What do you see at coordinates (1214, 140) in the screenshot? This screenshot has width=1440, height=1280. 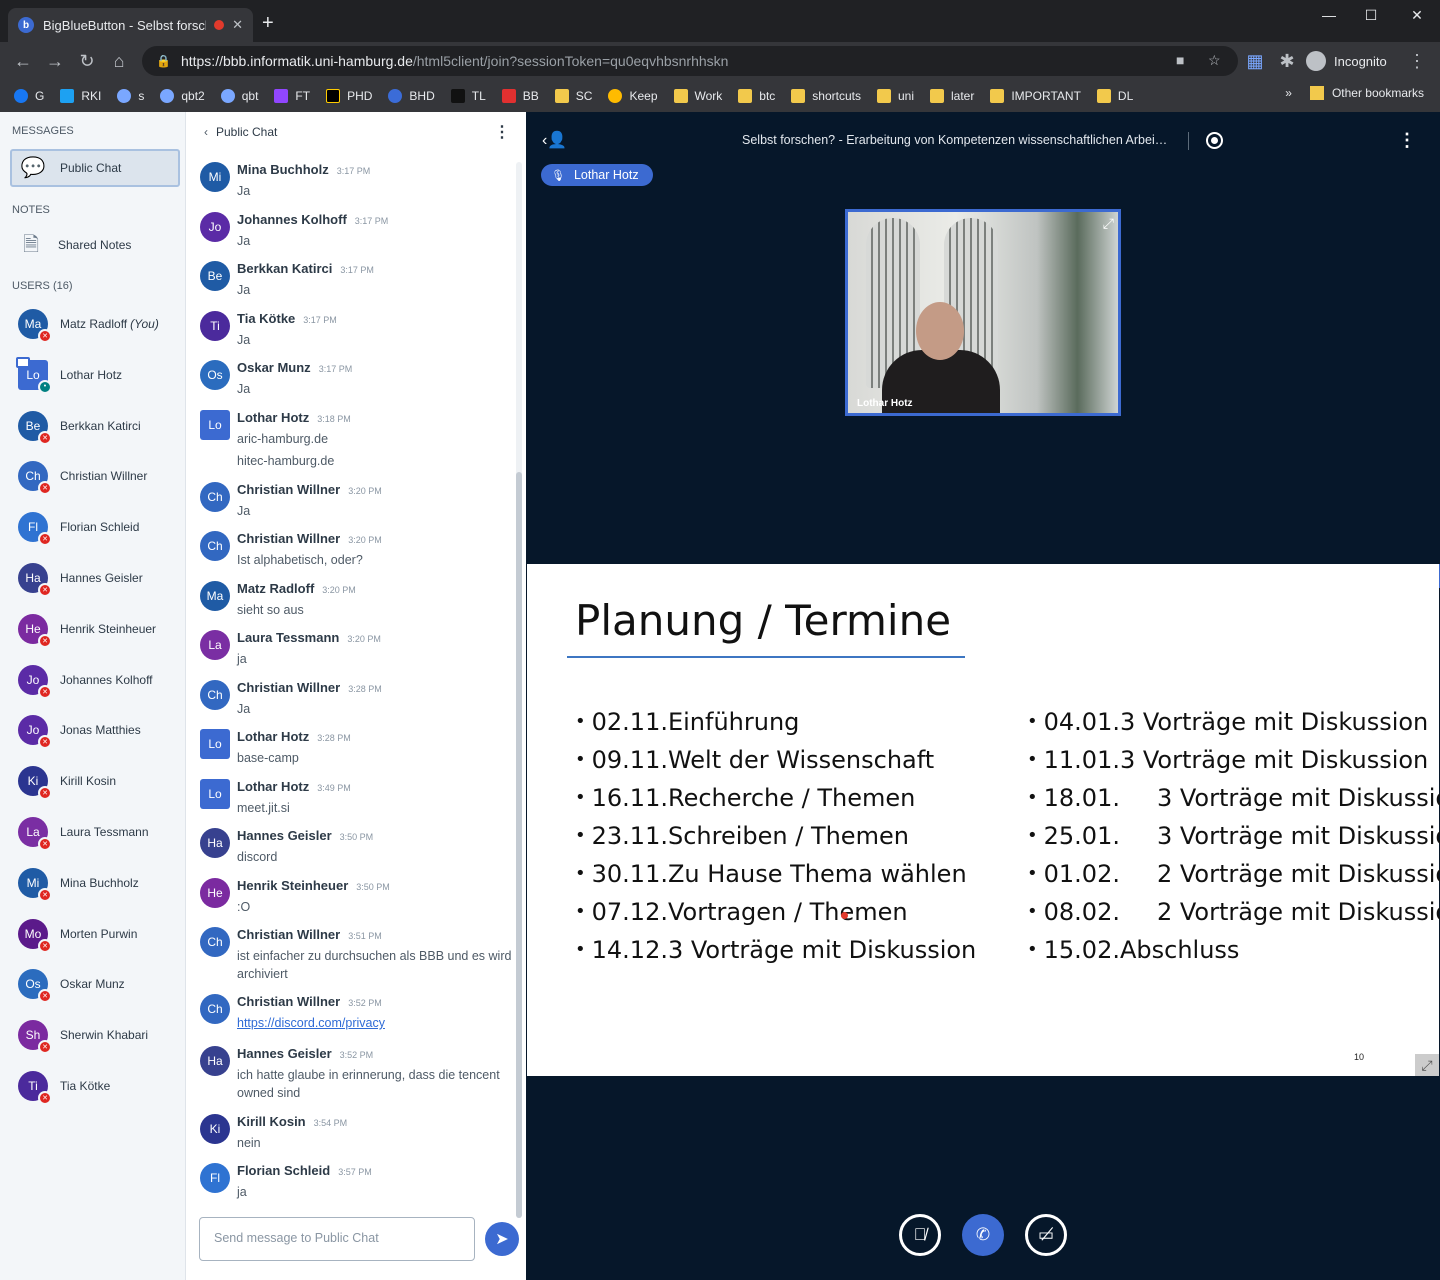 I see `recording-indicator-icon` at bounding box center [1214, 140].